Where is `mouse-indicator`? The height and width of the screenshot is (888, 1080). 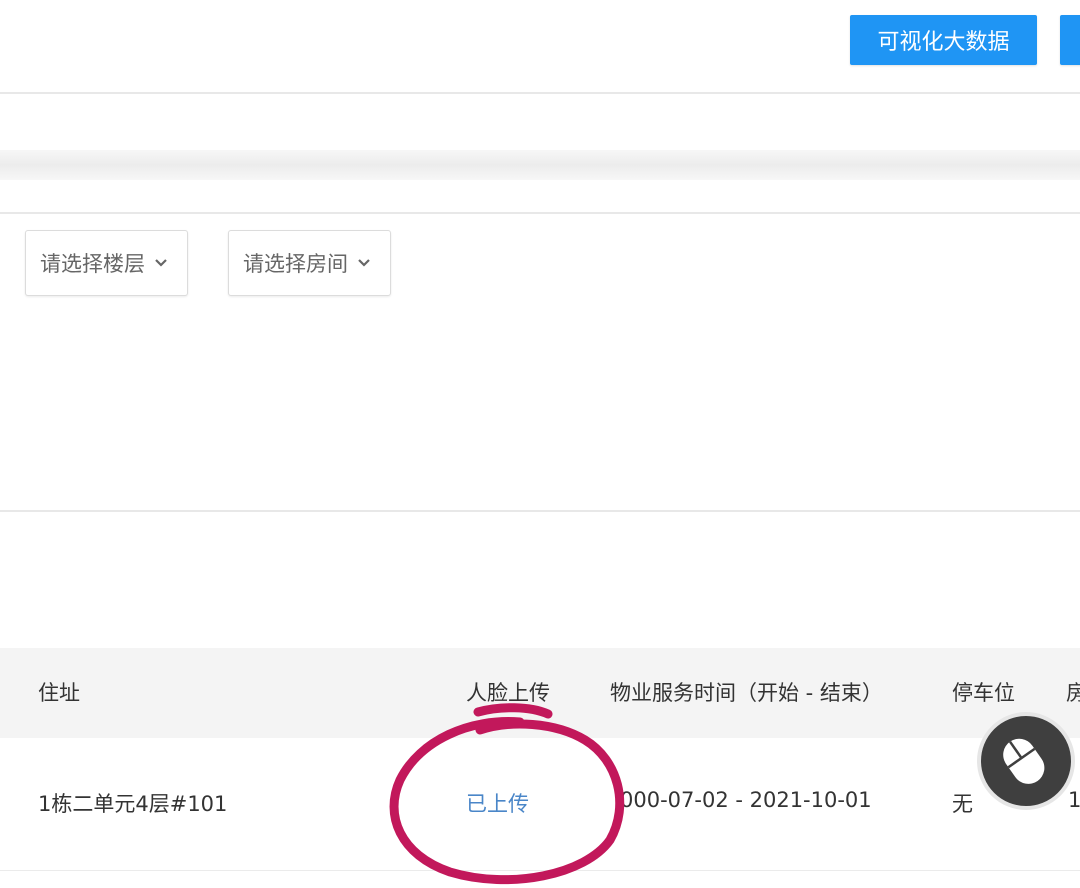 mouse-indicator is located at coordinates (1026, 761).